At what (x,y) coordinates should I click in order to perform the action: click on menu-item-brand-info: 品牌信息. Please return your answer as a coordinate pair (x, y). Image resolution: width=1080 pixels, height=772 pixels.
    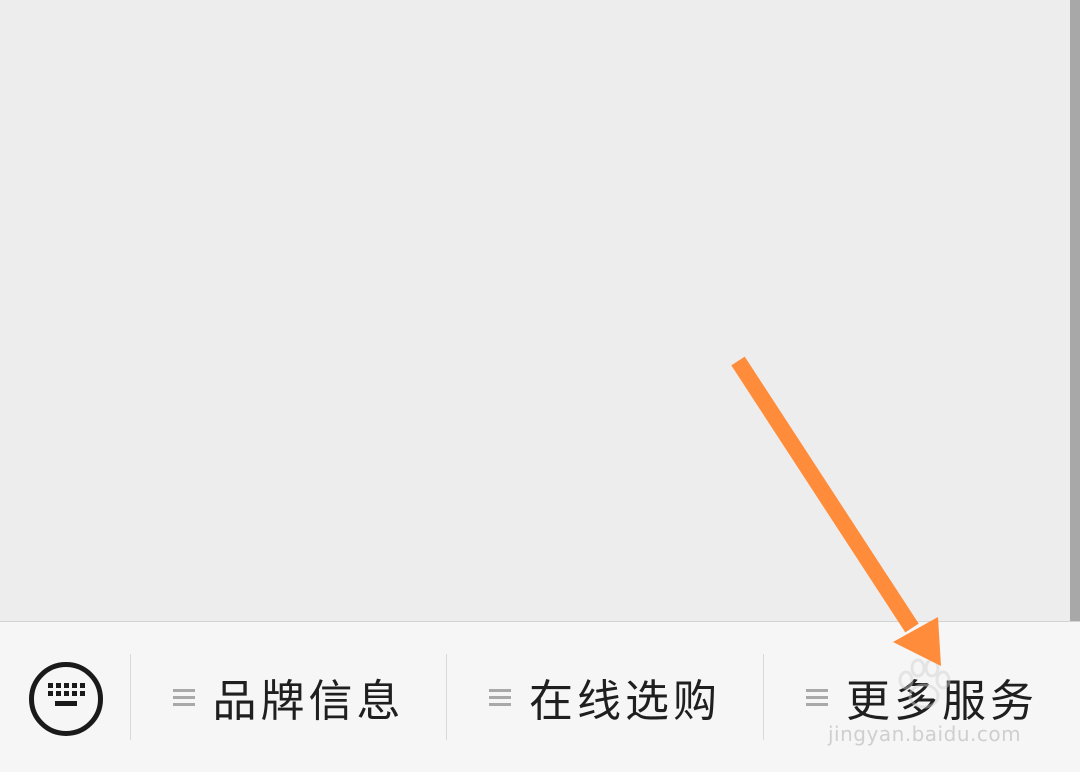
    Looking at the image, I should click on (288, 697).